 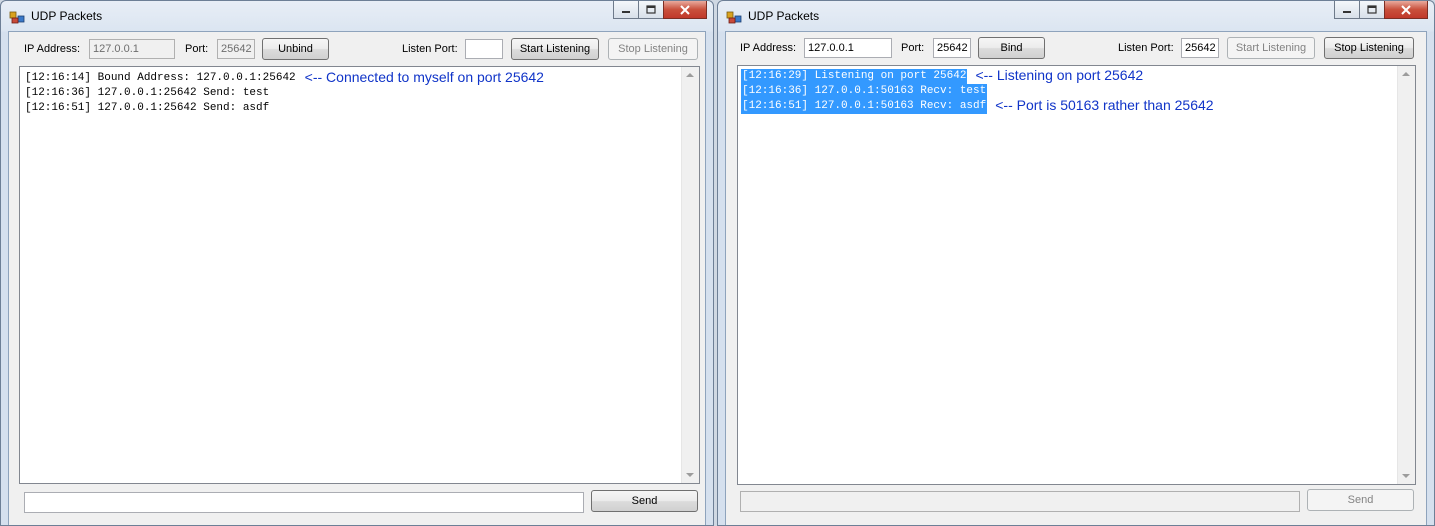 What do you see at coordinates (1200, 48) in the screenshot?
I see `listen-port-input: 25642` at bounding box center [1200, 48].